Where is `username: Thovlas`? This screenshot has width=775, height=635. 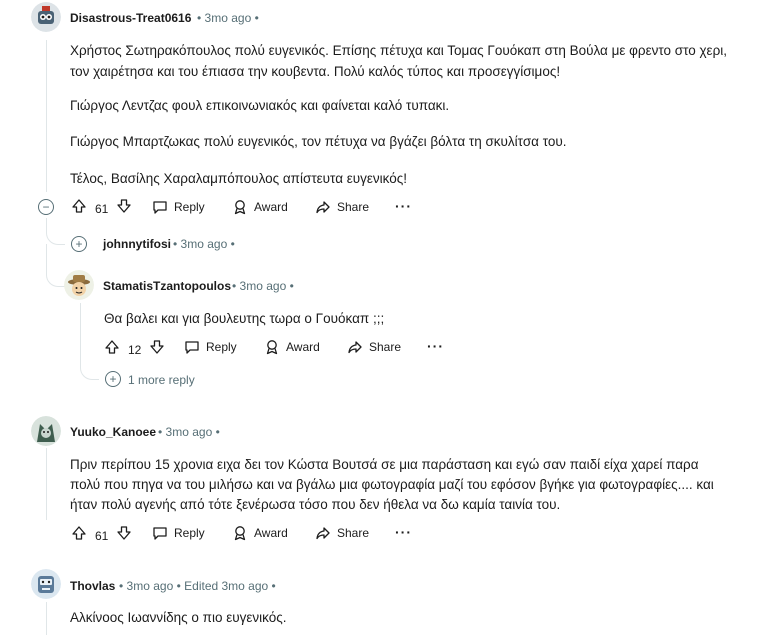
username: Thovlas is located at coordinates (92, 586).